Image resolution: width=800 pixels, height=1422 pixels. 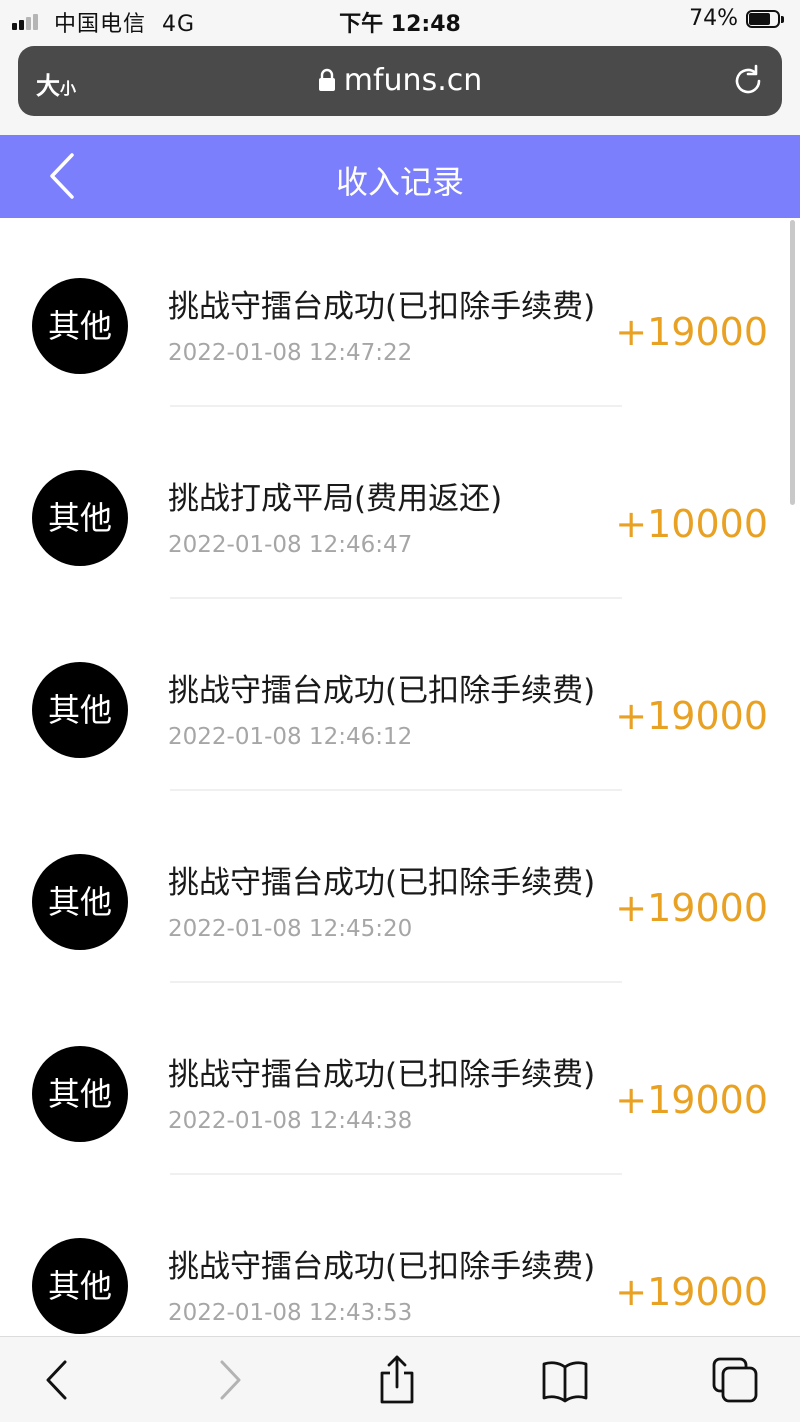 I want to click on browser-chrome: 大小 mfuns.cn, so click(x=400, y=87).